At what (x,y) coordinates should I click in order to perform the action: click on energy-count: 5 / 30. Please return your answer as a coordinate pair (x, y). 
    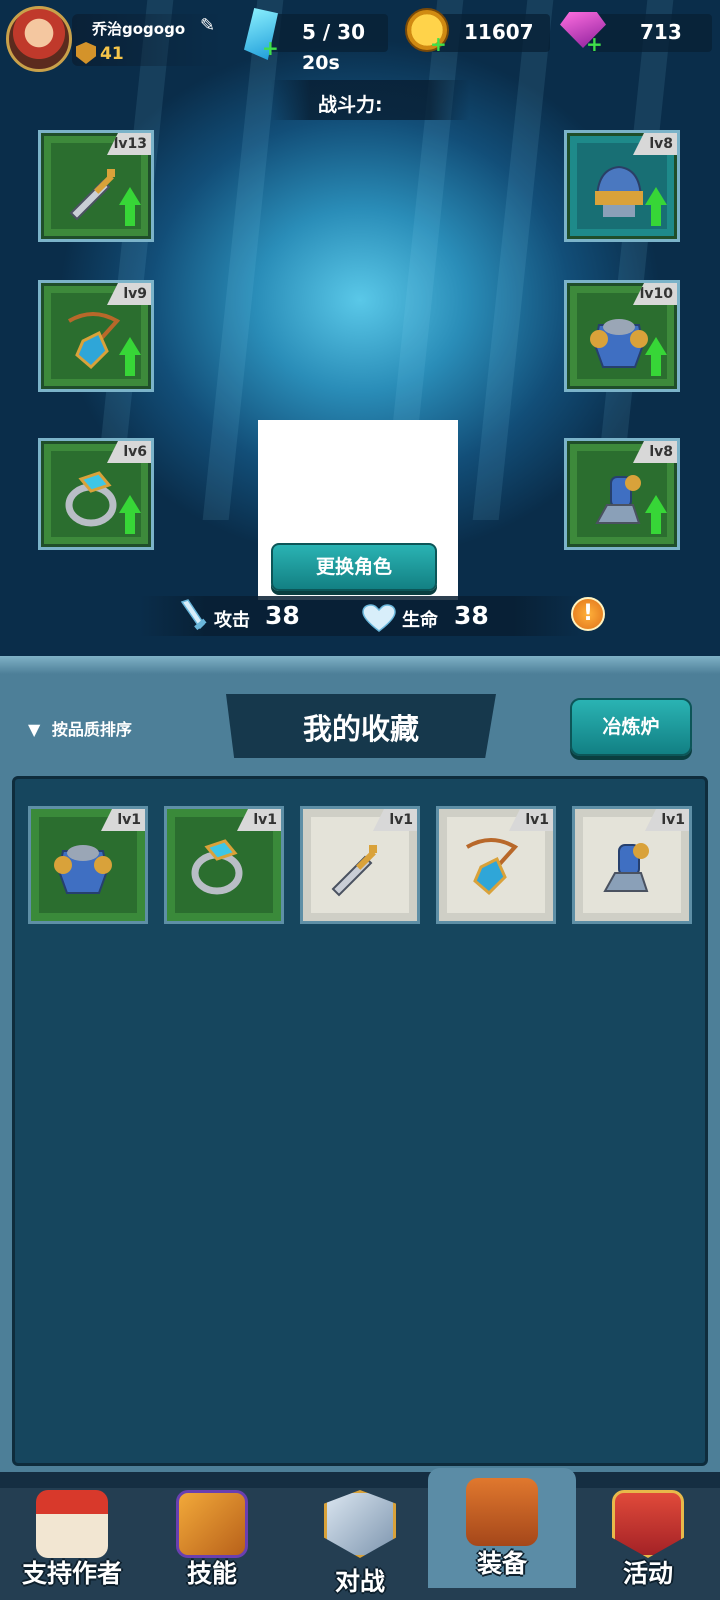
    Looking at the image, I should click on (333, 32).